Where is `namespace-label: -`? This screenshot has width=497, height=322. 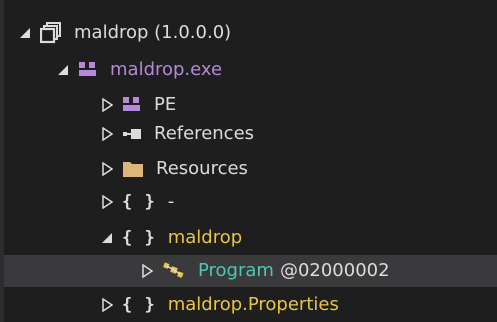 namespace-label: - is located at coordinates (171, 201).